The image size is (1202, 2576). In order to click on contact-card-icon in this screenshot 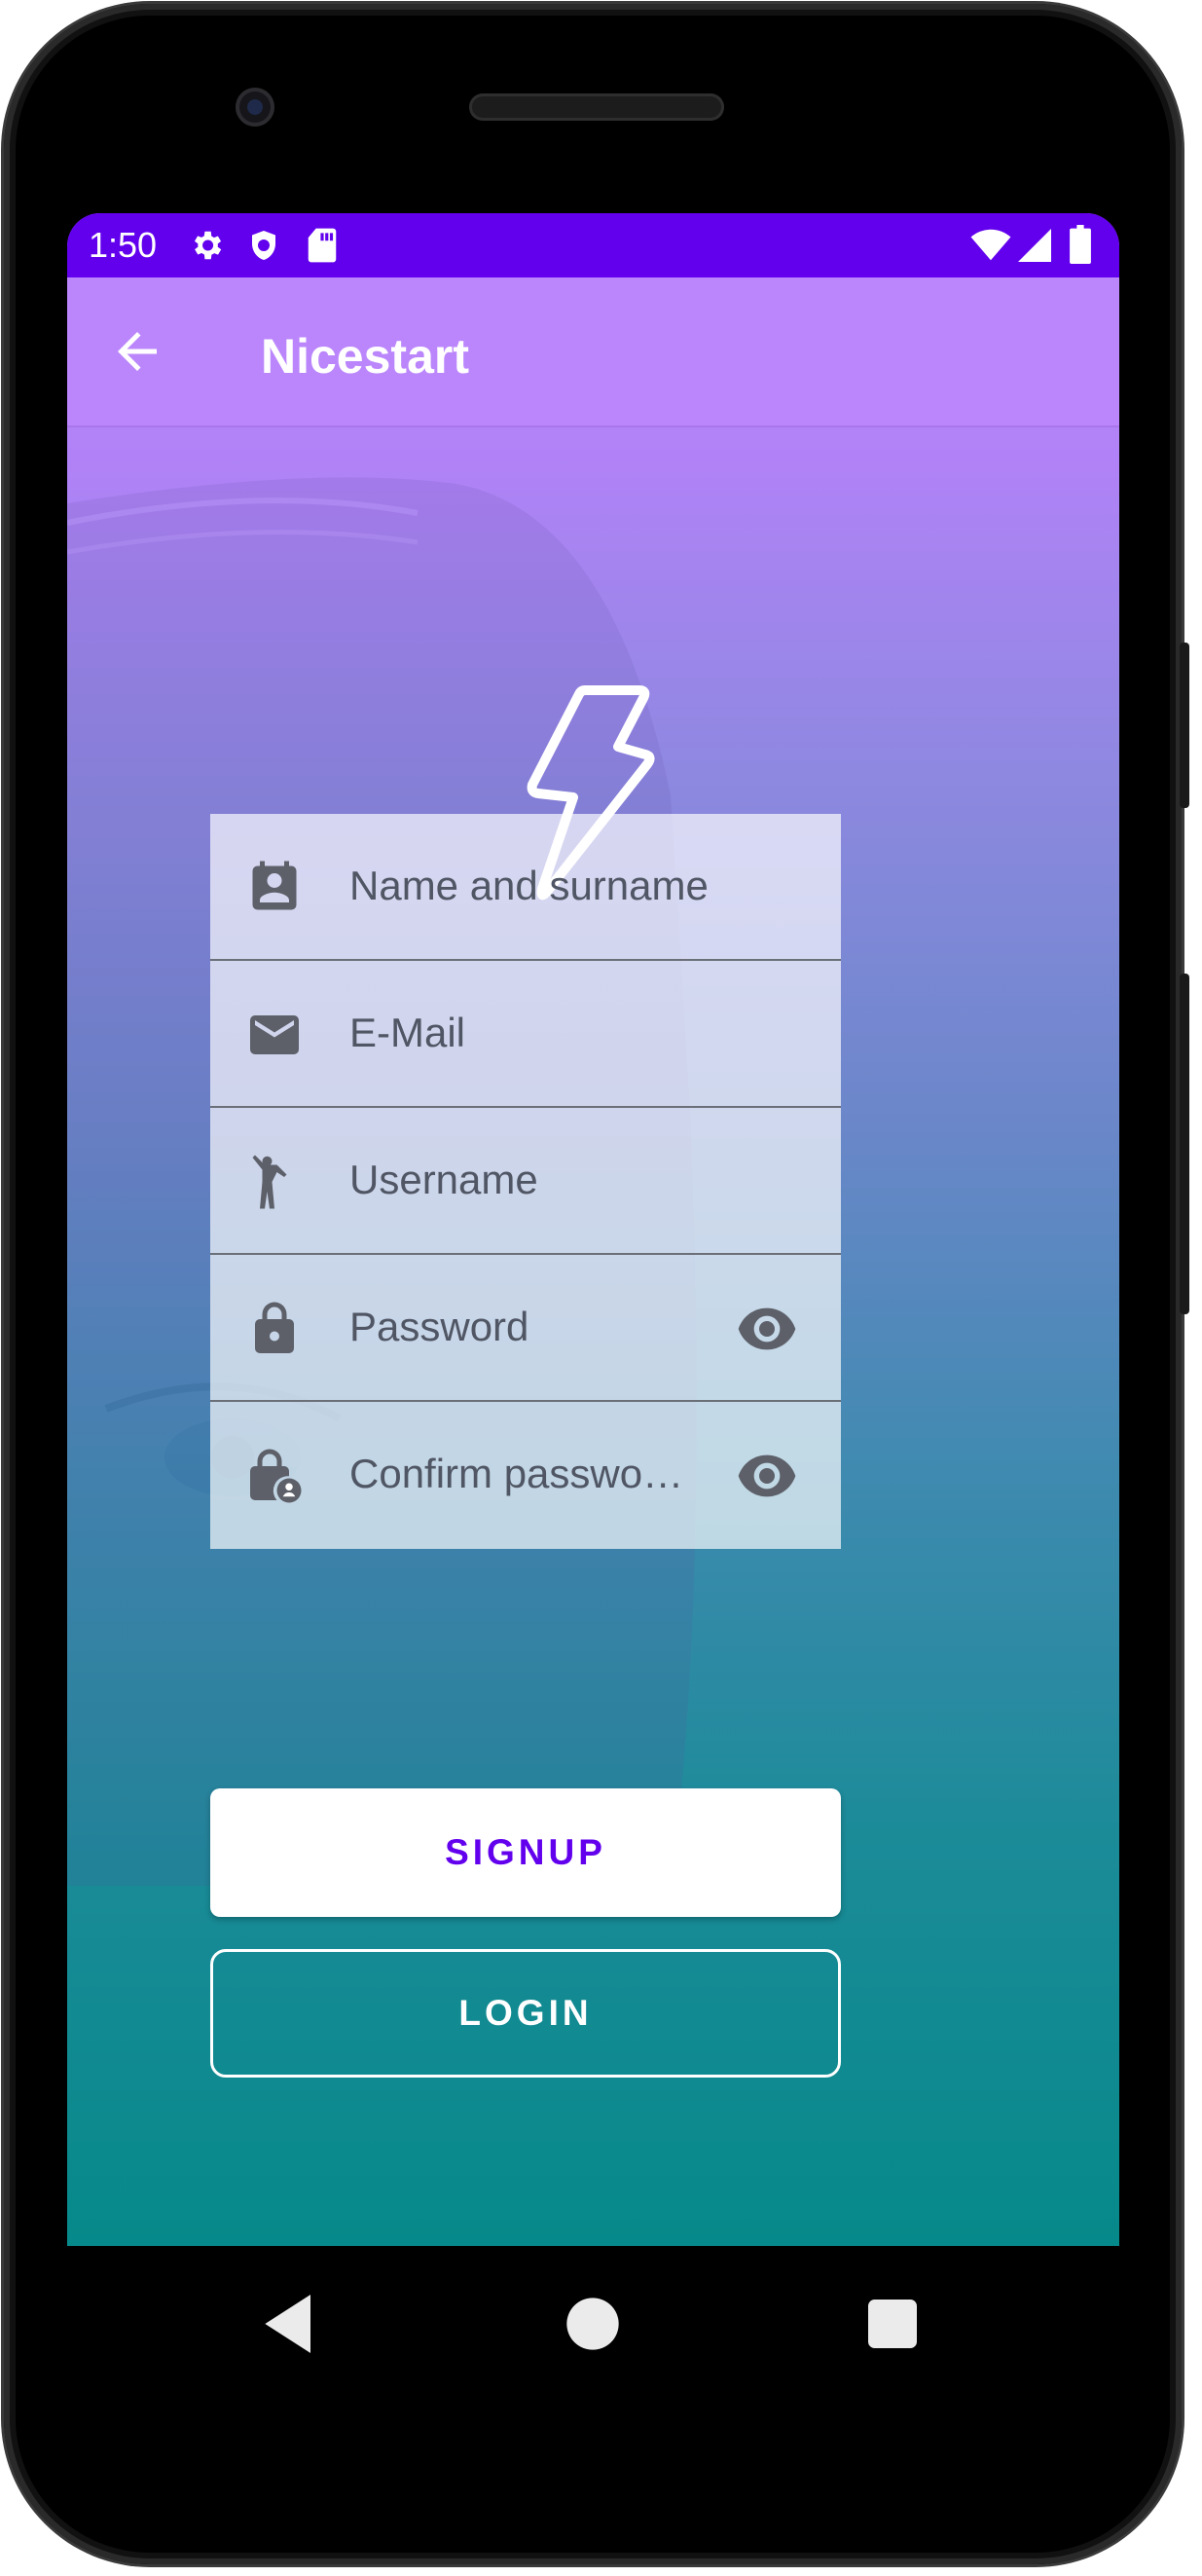, I will do `click(274, 885)`.